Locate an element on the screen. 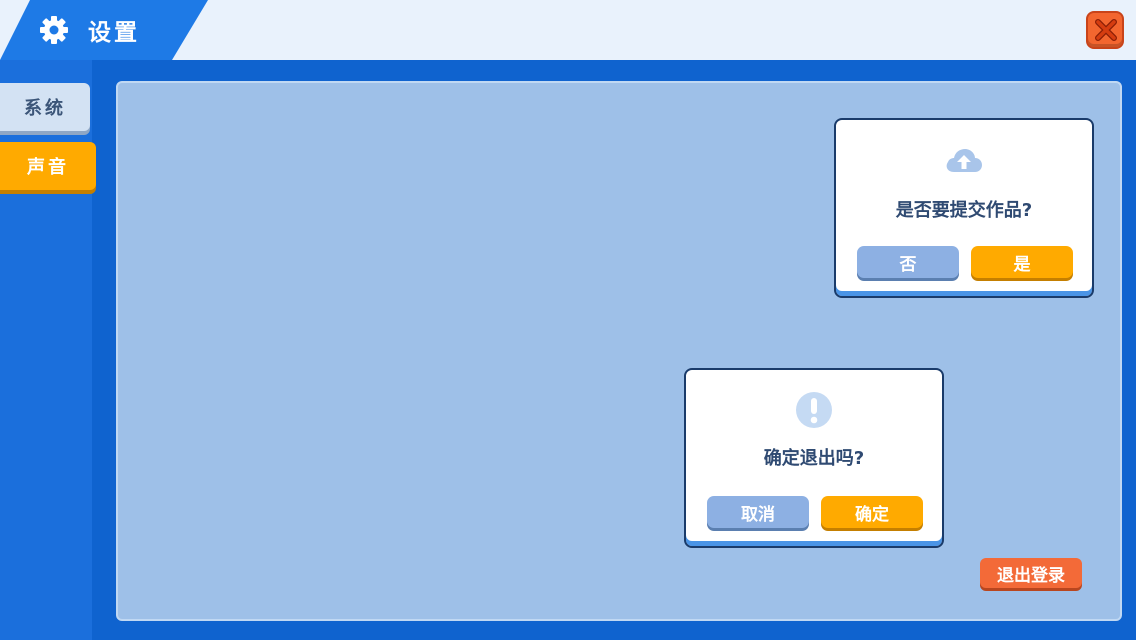 The height and width of the screenshot is (640, 1136). submit-work-message: 是否要提交作品? is located at coordinates (964, 210).